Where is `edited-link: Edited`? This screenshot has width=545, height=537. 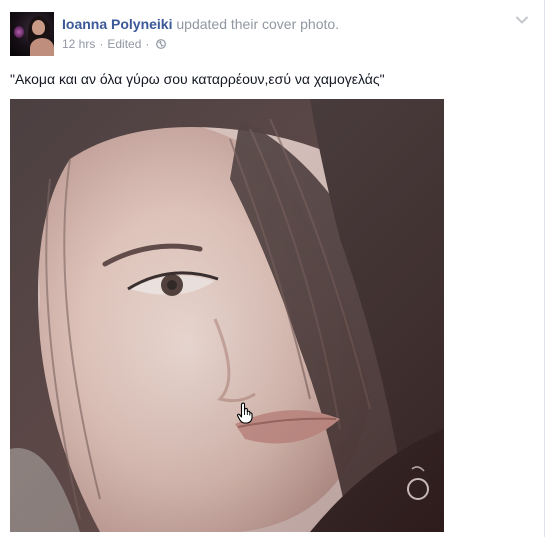
edited-link: Edited is located at coordinates (124, 44).